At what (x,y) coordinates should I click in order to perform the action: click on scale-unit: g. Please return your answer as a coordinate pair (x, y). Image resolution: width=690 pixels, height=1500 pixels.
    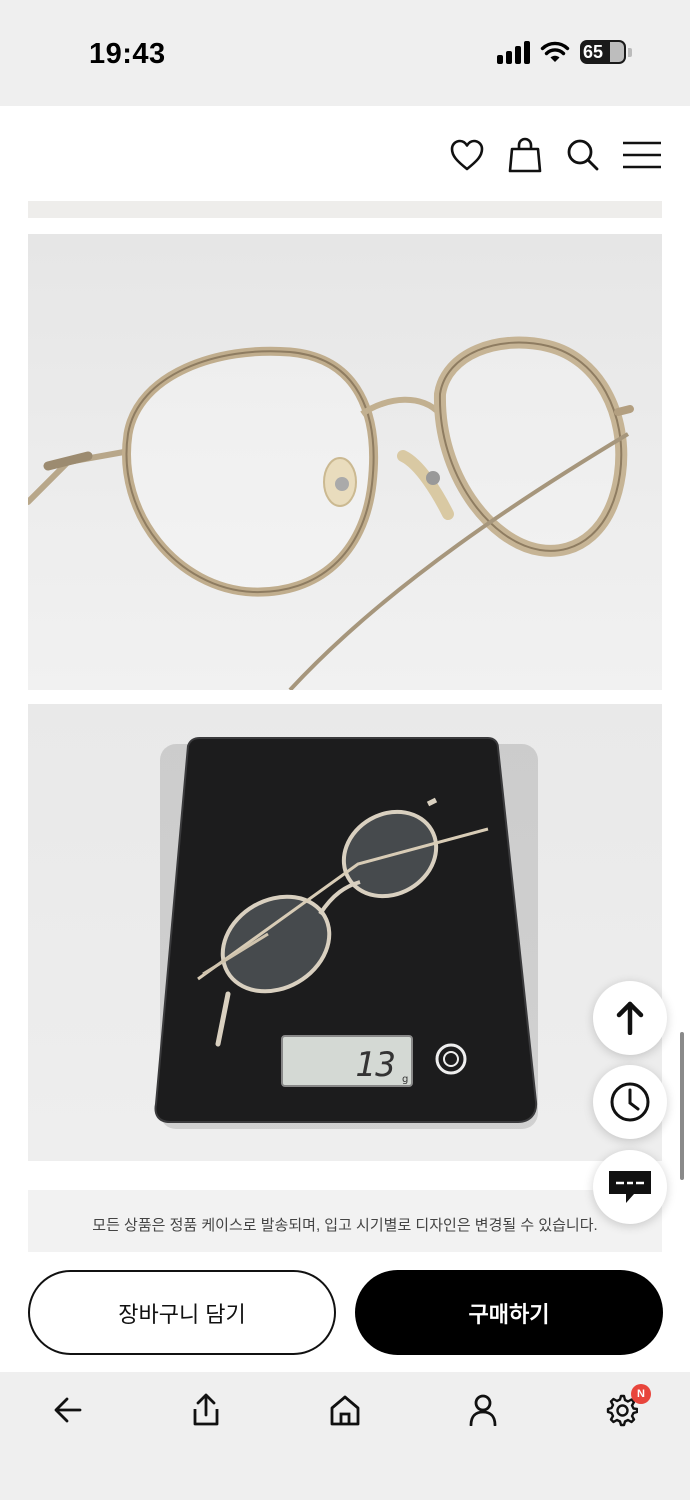
    Looking at the image, I should click on (405, 1079).